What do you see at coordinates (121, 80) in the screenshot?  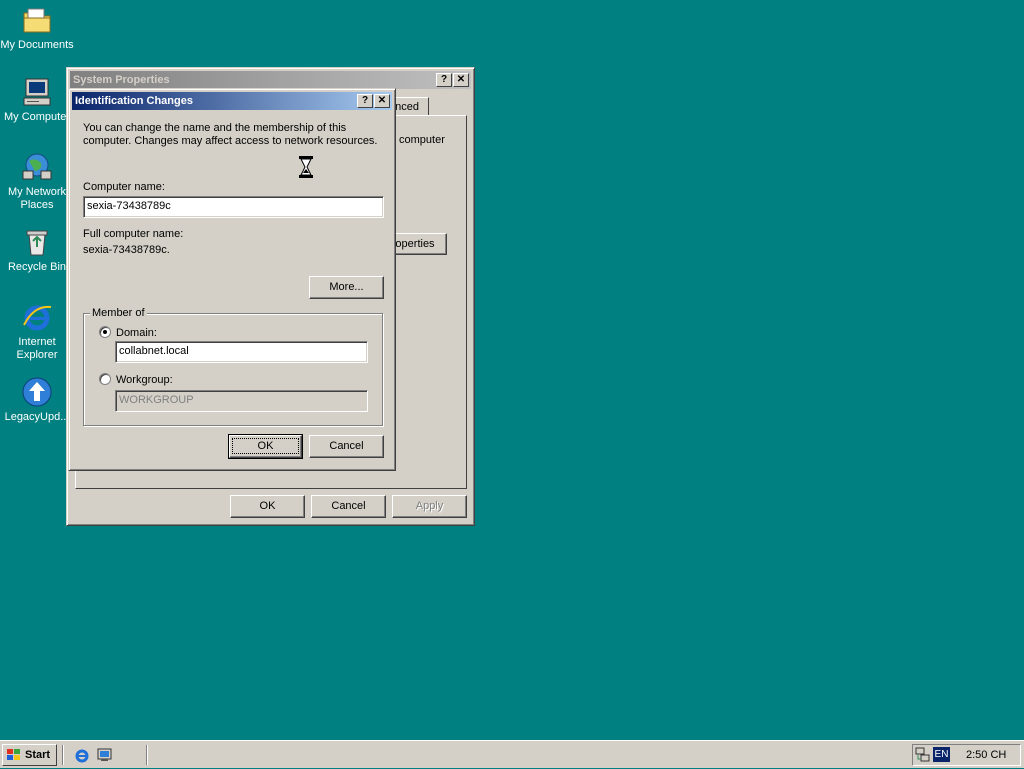 I see `window-title: System Properties` at bounding box center [121, 80].